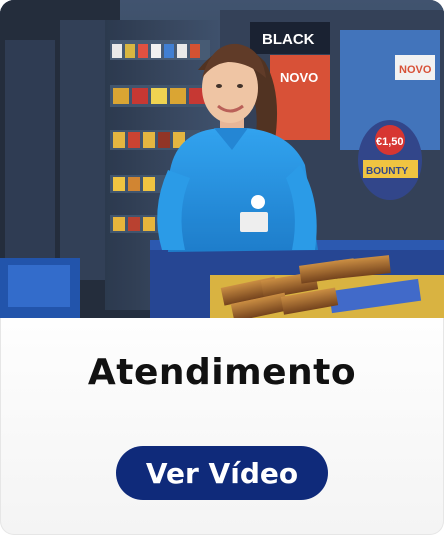 The image size is (444, 535). Describe the element at coordinates (222, 473) in the screenshot. I see `watch-video-button: Ver Vídeo` at that location.